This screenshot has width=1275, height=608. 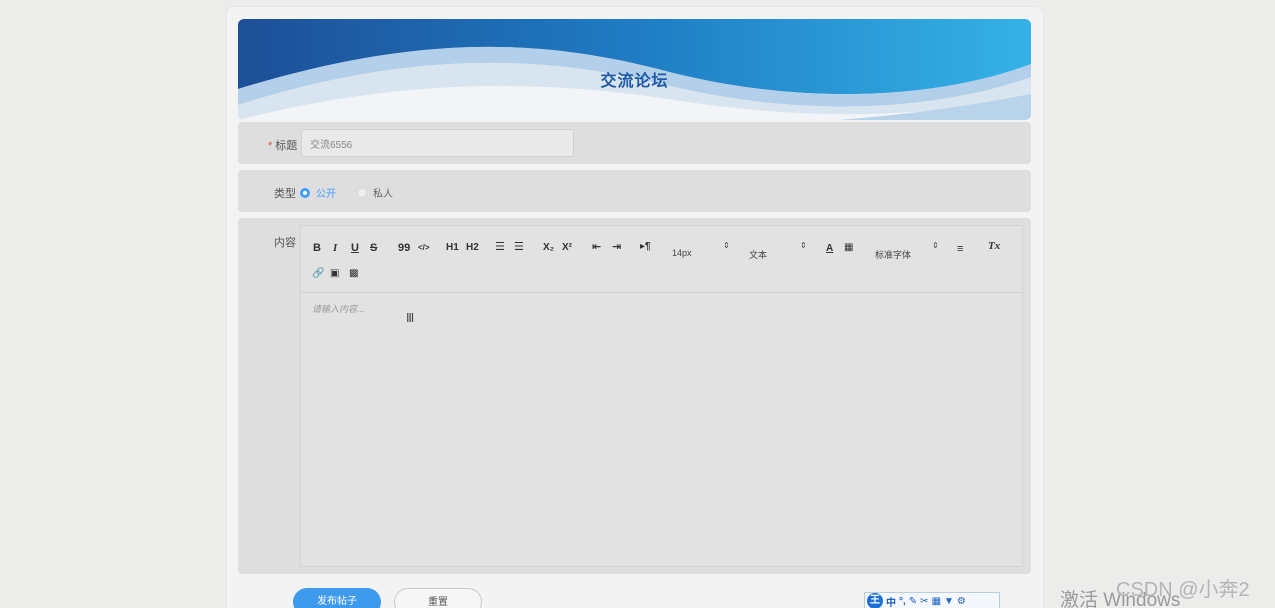 What do you see at coordinates (961, 601) in the screenshot?
I see `ime-settings-icon: ⚙` at bounding box center [961, 601].